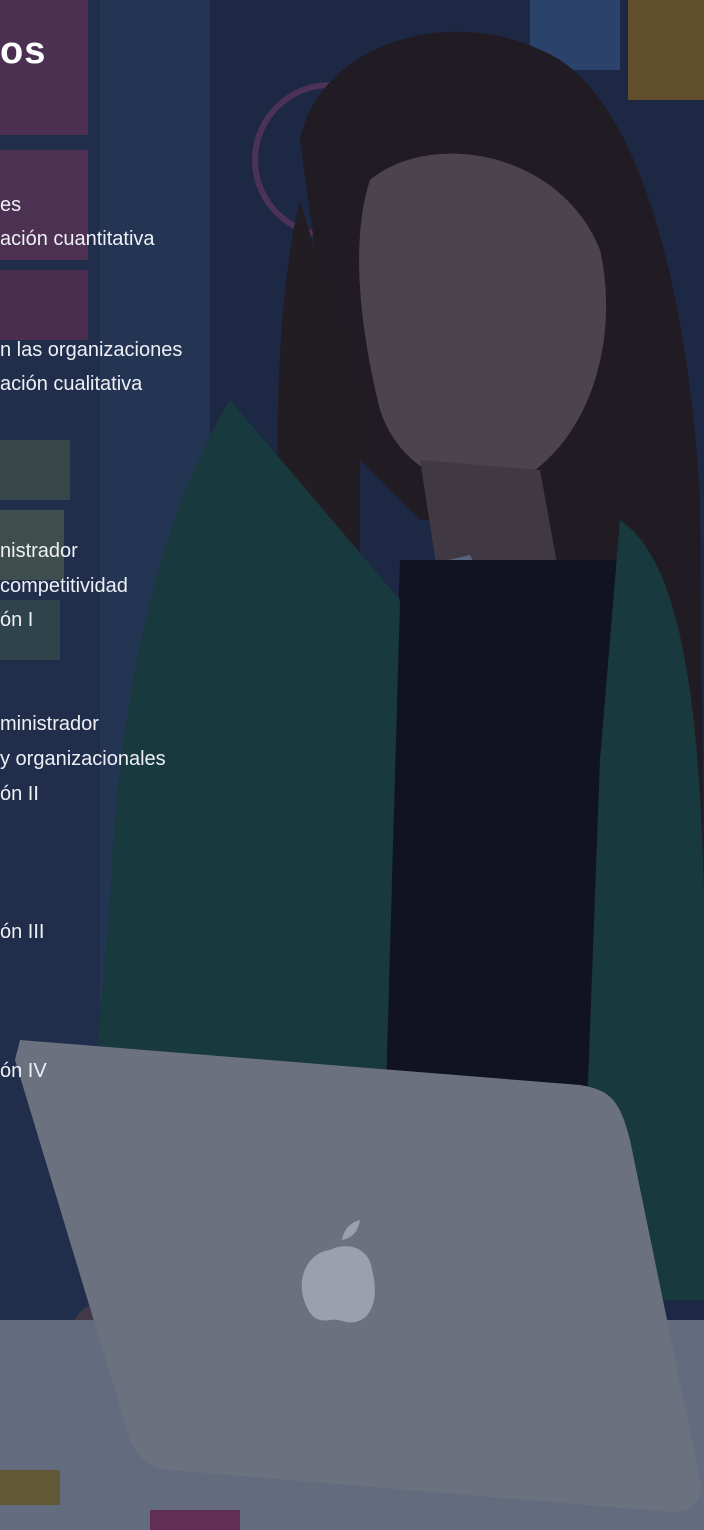 The height and width of the screenshot is (1530, 704). Describe the element at coordinates (23, 1071) in the screenshot. I see `course-item: ón IV` at that location.